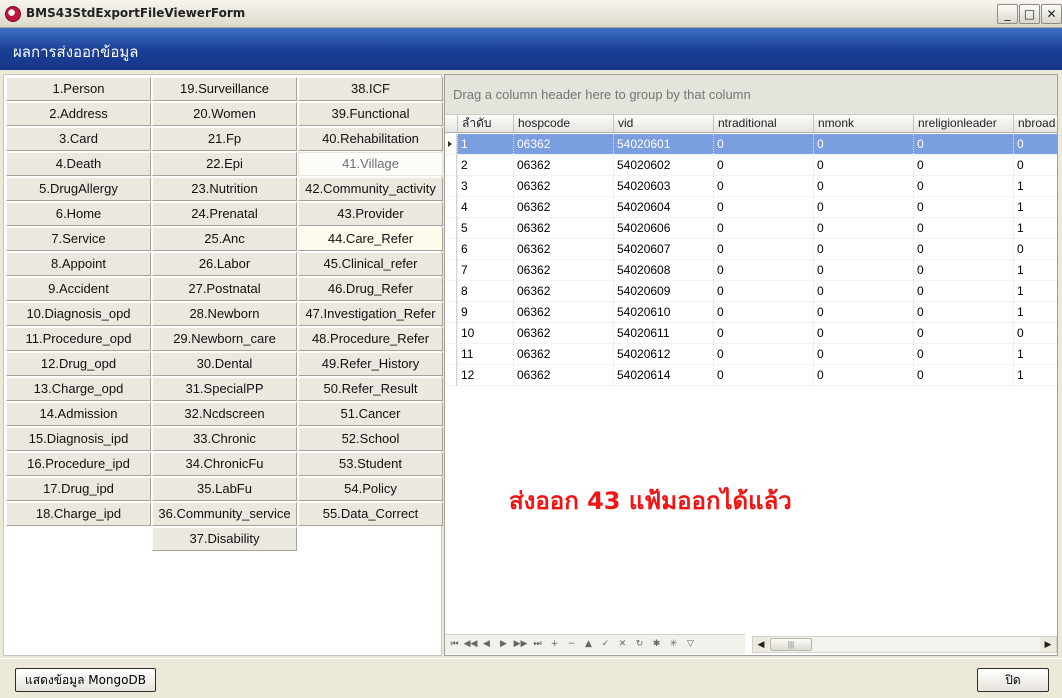  Describe the element at coordinates (224, 364) in the screenshot. I see `file-button-30-dental: 30.Dental` at that location.